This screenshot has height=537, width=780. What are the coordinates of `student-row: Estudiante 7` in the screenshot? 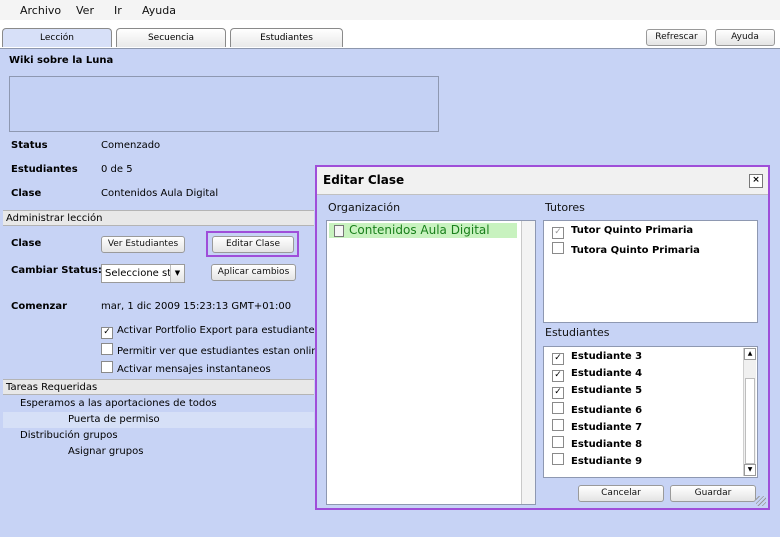 It's located at (597, 426).